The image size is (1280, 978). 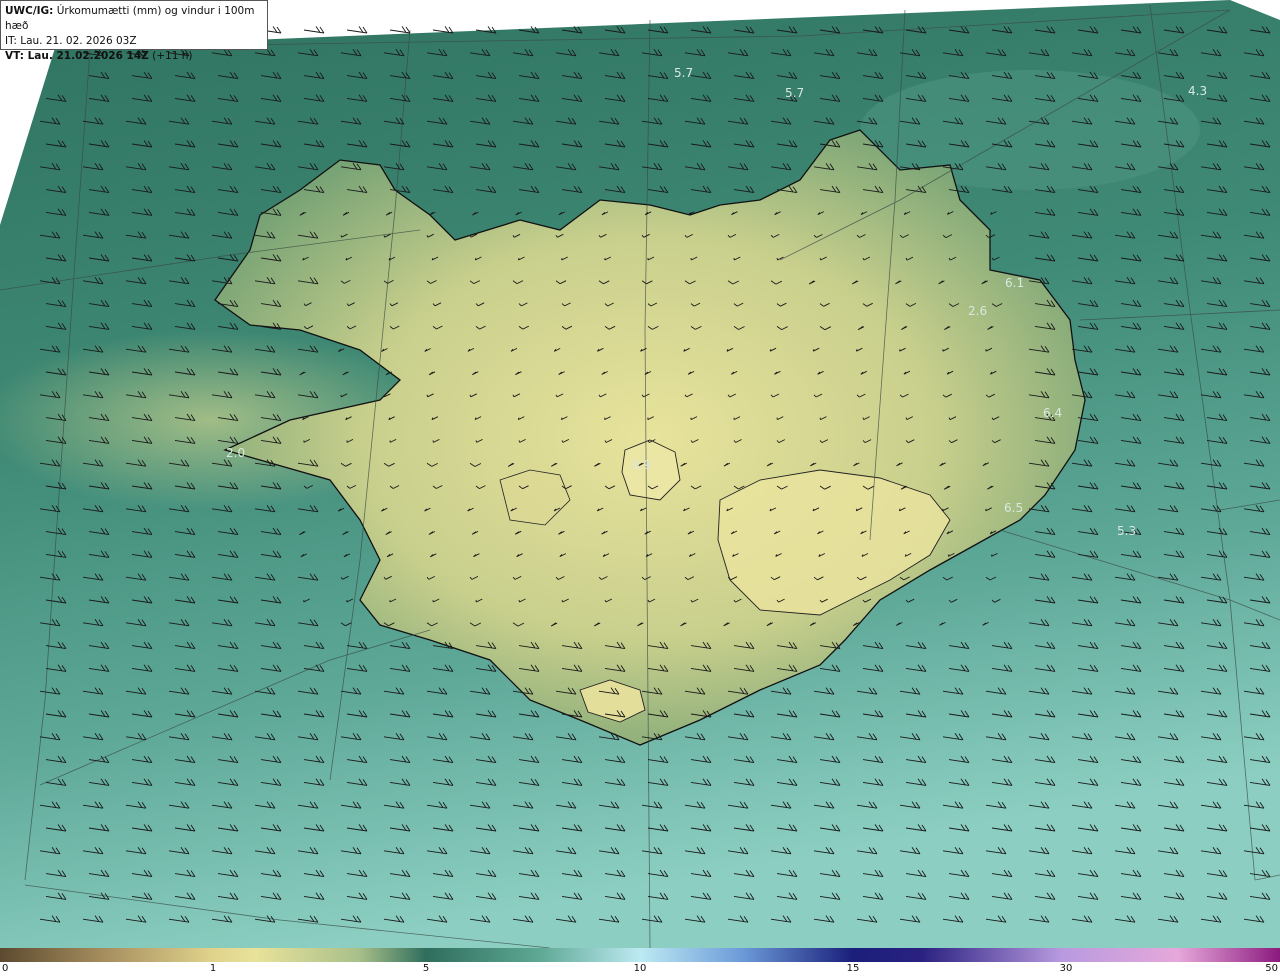 What do you see at coordinates (1066, 968) in the screenshot?
I see `colorbar-tick: 30` at bounding box center [1066, 968].